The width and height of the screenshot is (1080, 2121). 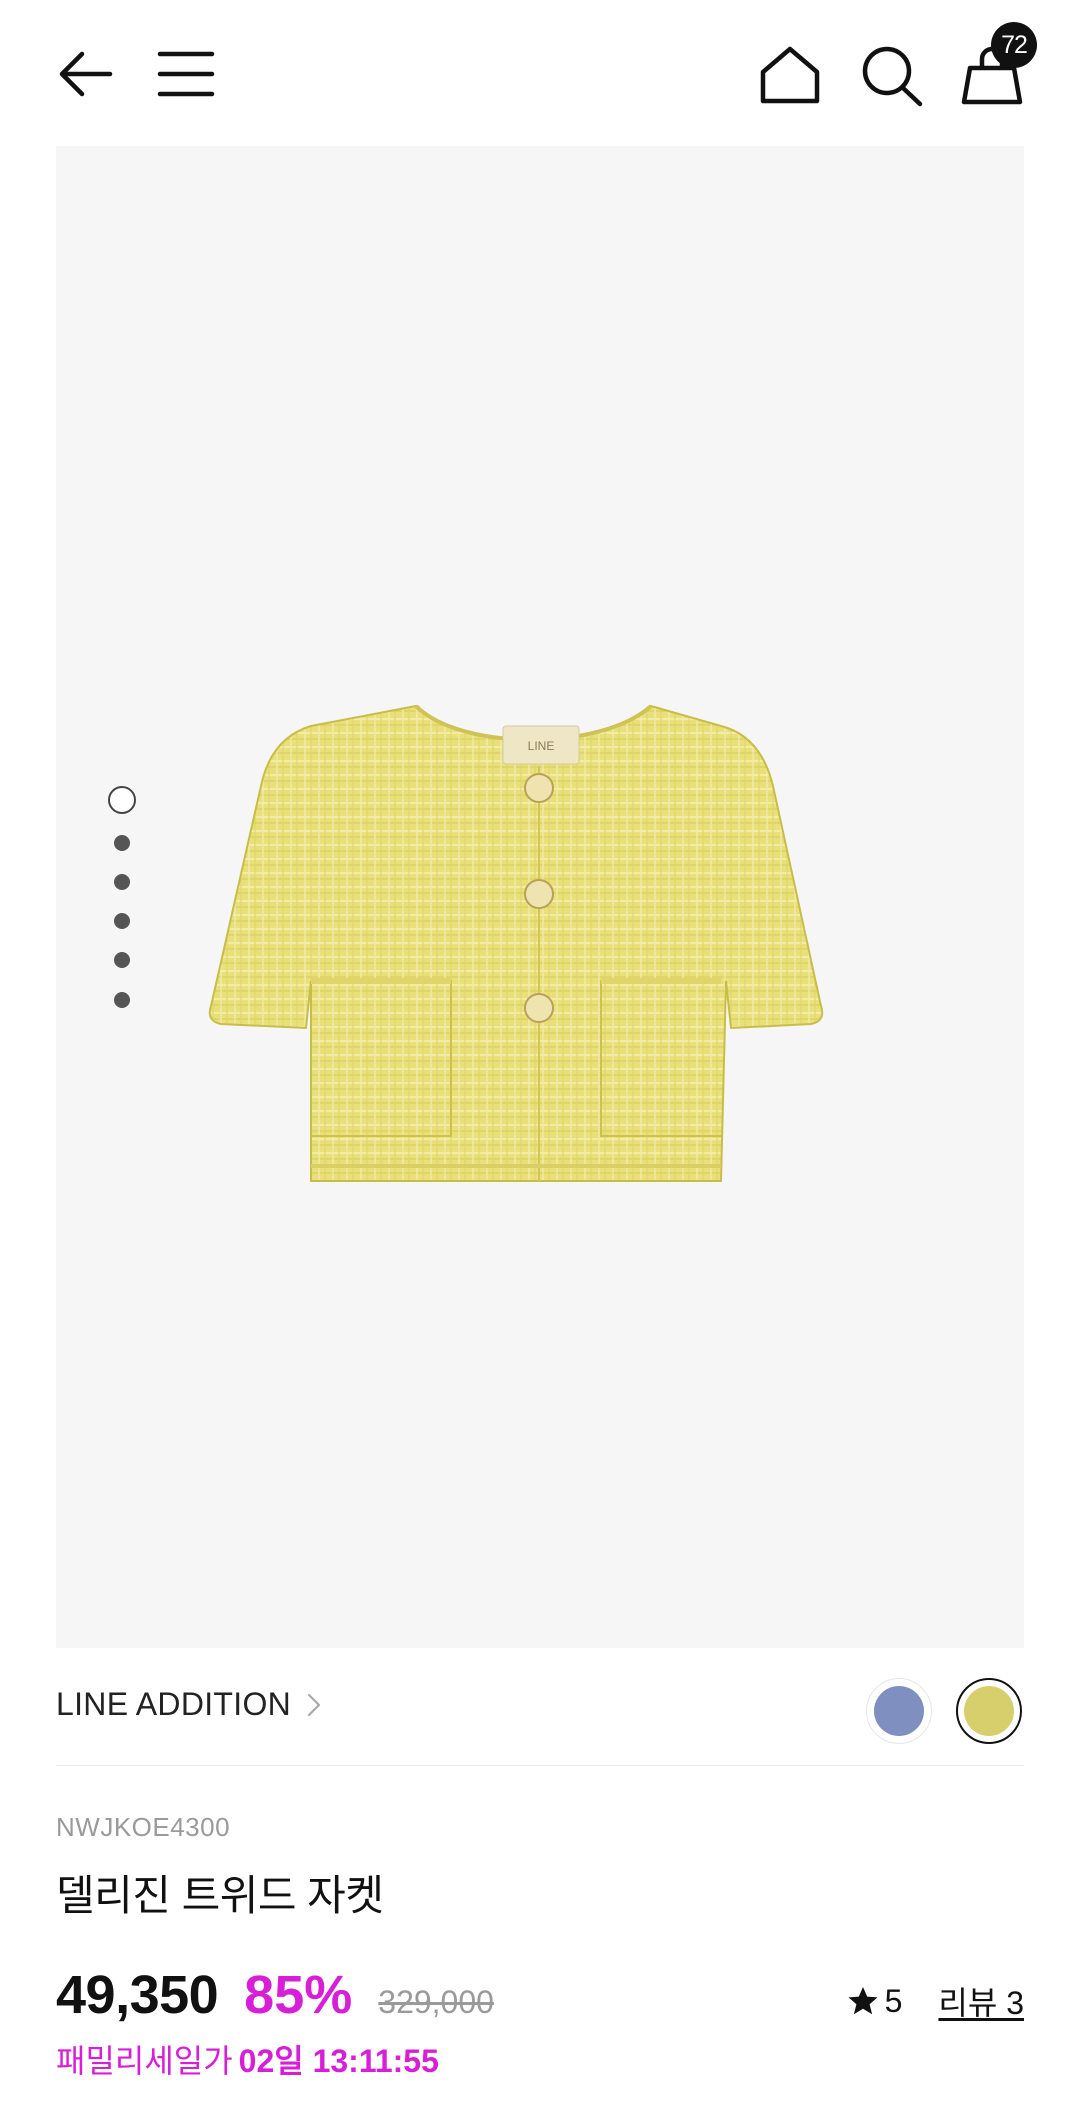 I want to click on svg-text: LINE, so click(x=541, y=746).